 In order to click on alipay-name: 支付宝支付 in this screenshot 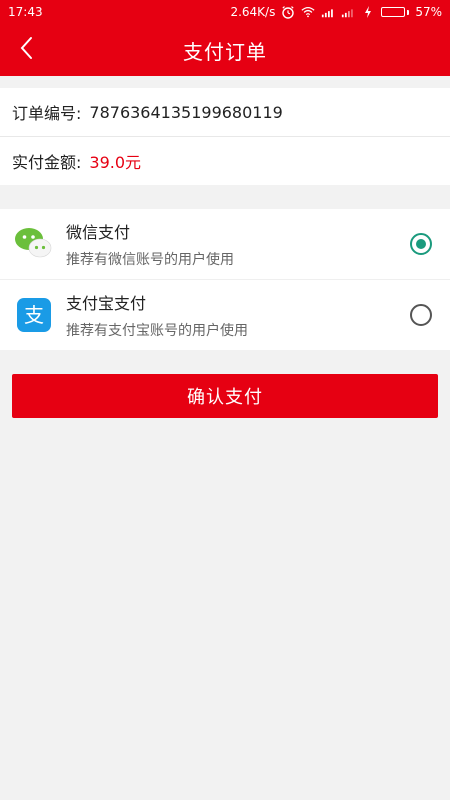, I will do `click(106, 303)`.